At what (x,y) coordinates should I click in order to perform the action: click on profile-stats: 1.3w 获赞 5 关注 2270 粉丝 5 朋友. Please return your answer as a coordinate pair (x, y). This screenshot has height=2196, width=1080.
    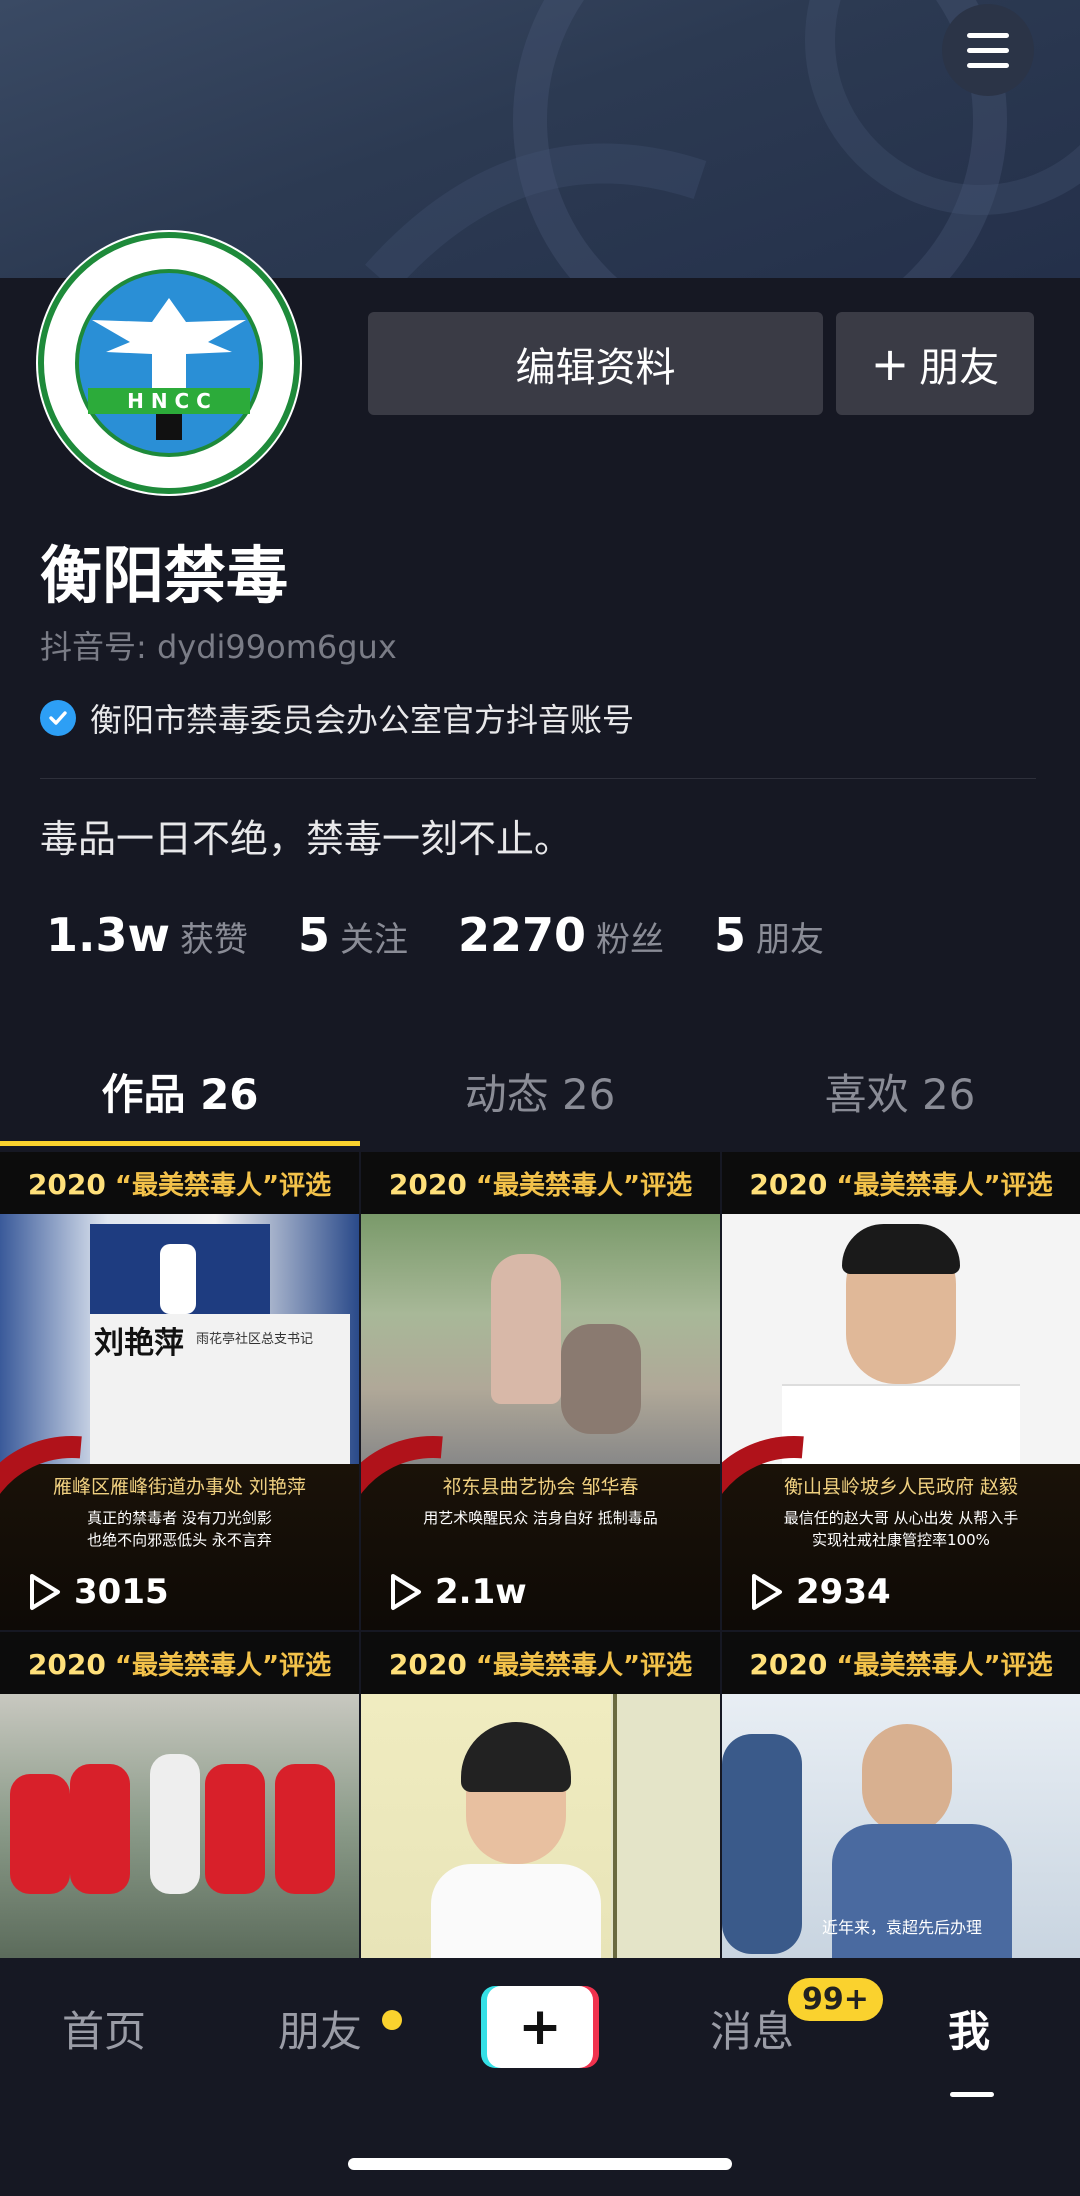
    Looking at the image, I should click on (460, 935).